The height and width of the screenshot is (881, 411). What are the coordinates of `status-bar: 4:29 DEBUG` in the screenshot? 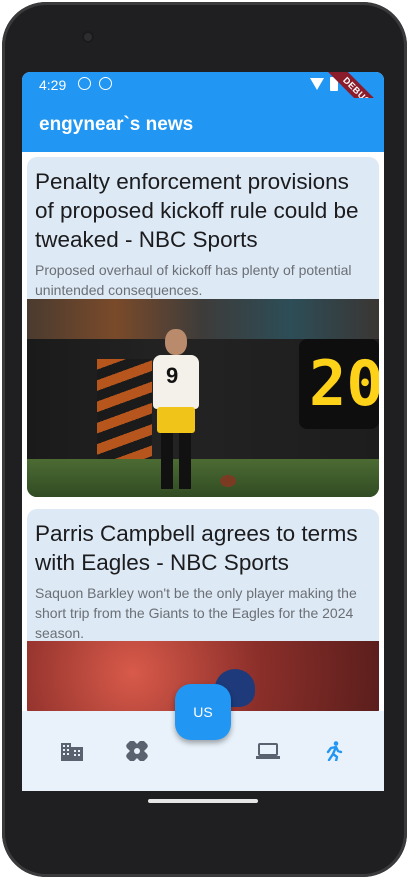 It's located at (203, 103).